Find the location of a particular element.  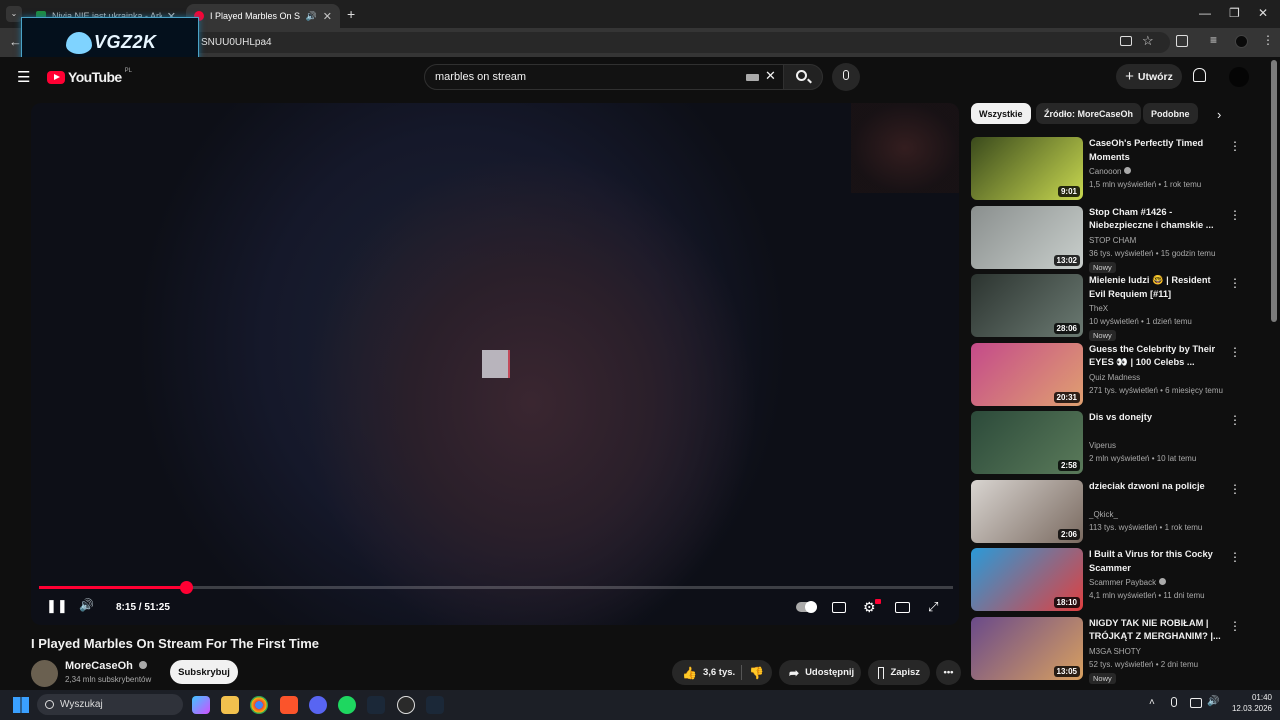

recommended-video-channel: STOP CHAM is located at coordinates (1112, 240).